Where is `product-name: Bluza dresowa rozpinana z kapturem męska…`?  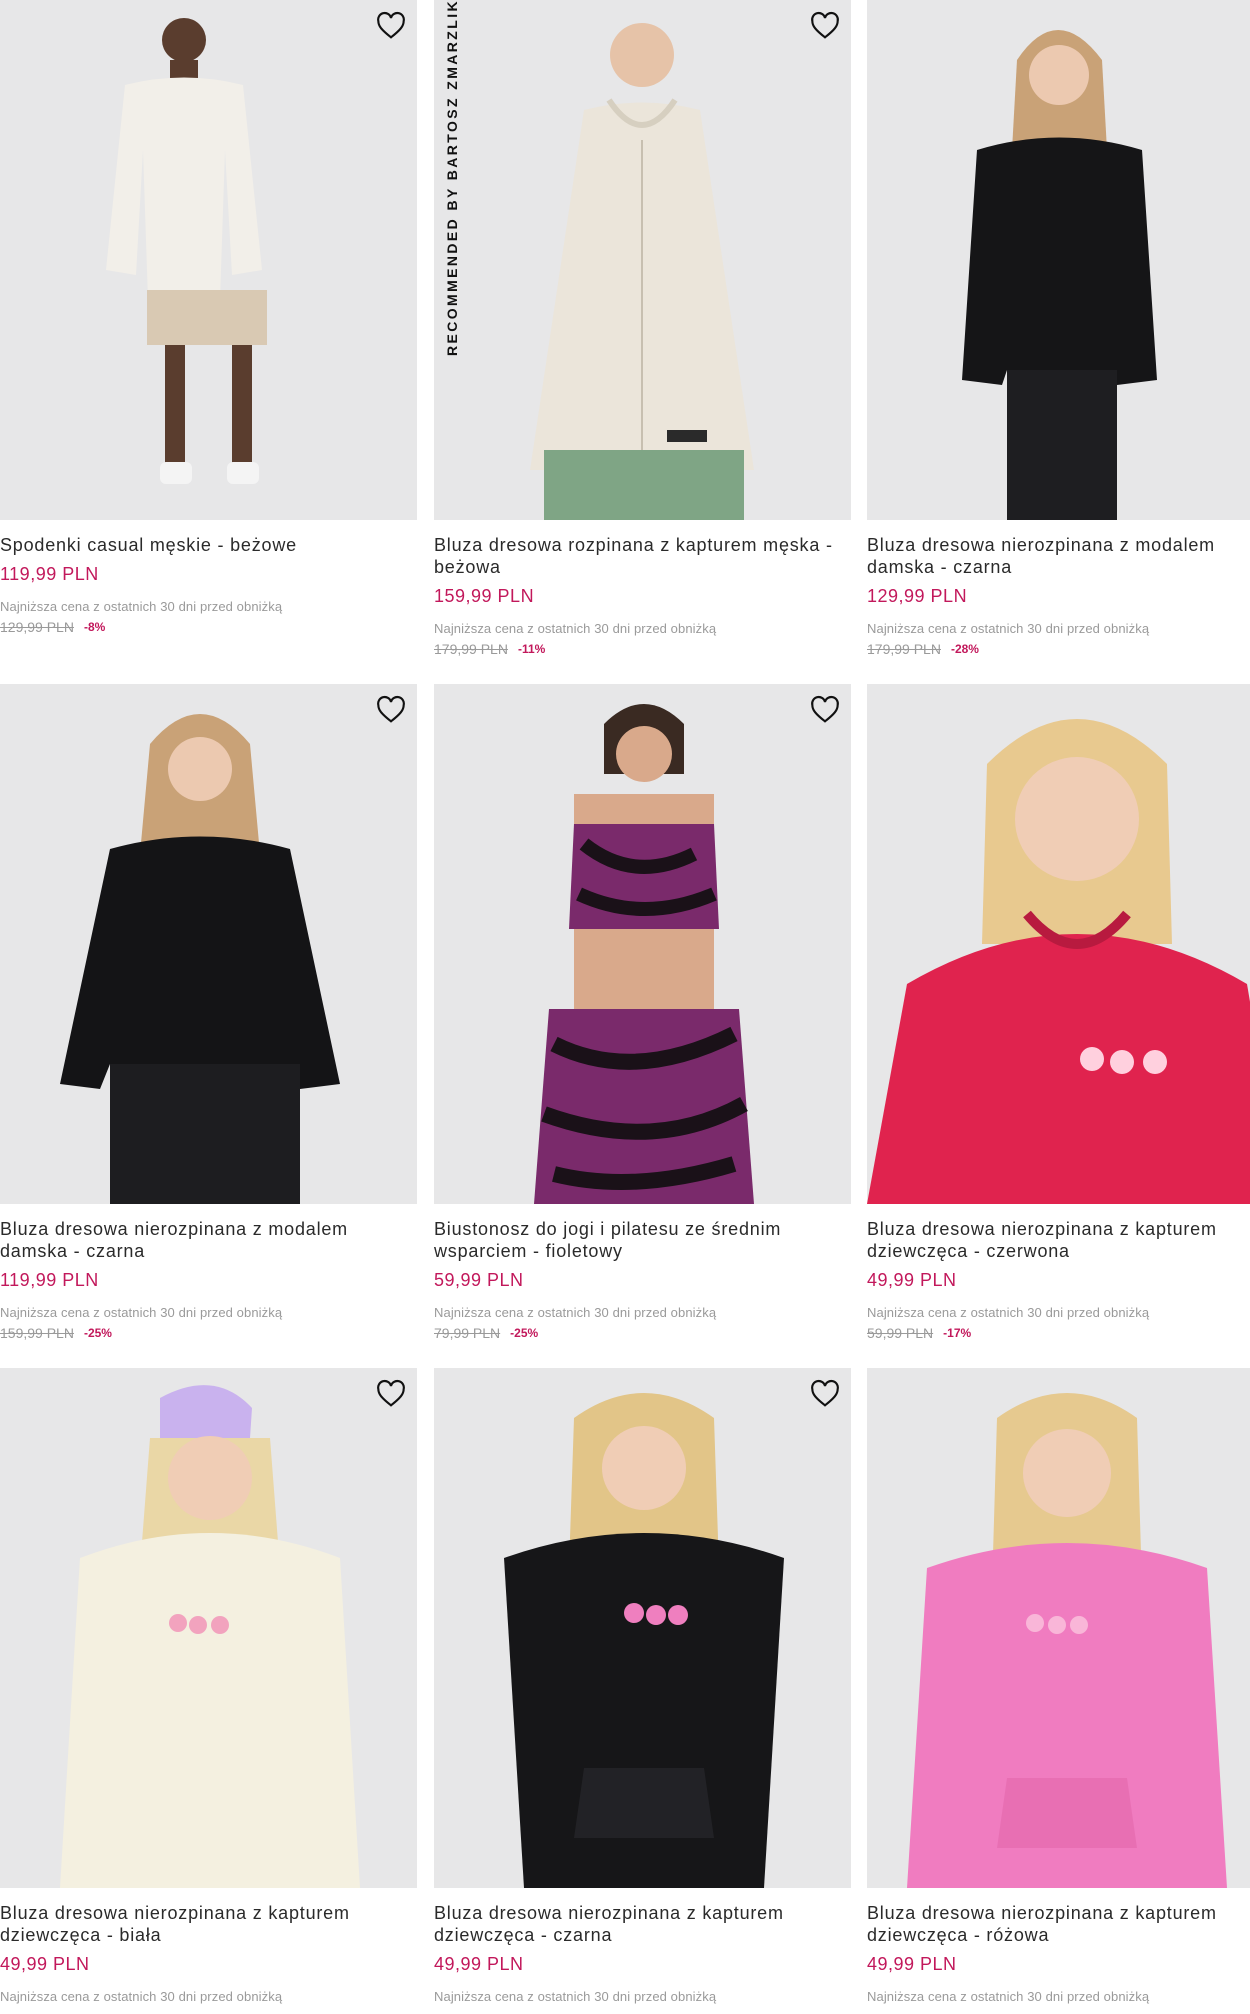 product-name: Bluza dresowa rozpinana z kapturem męska… is located at coordinates (642, 556).